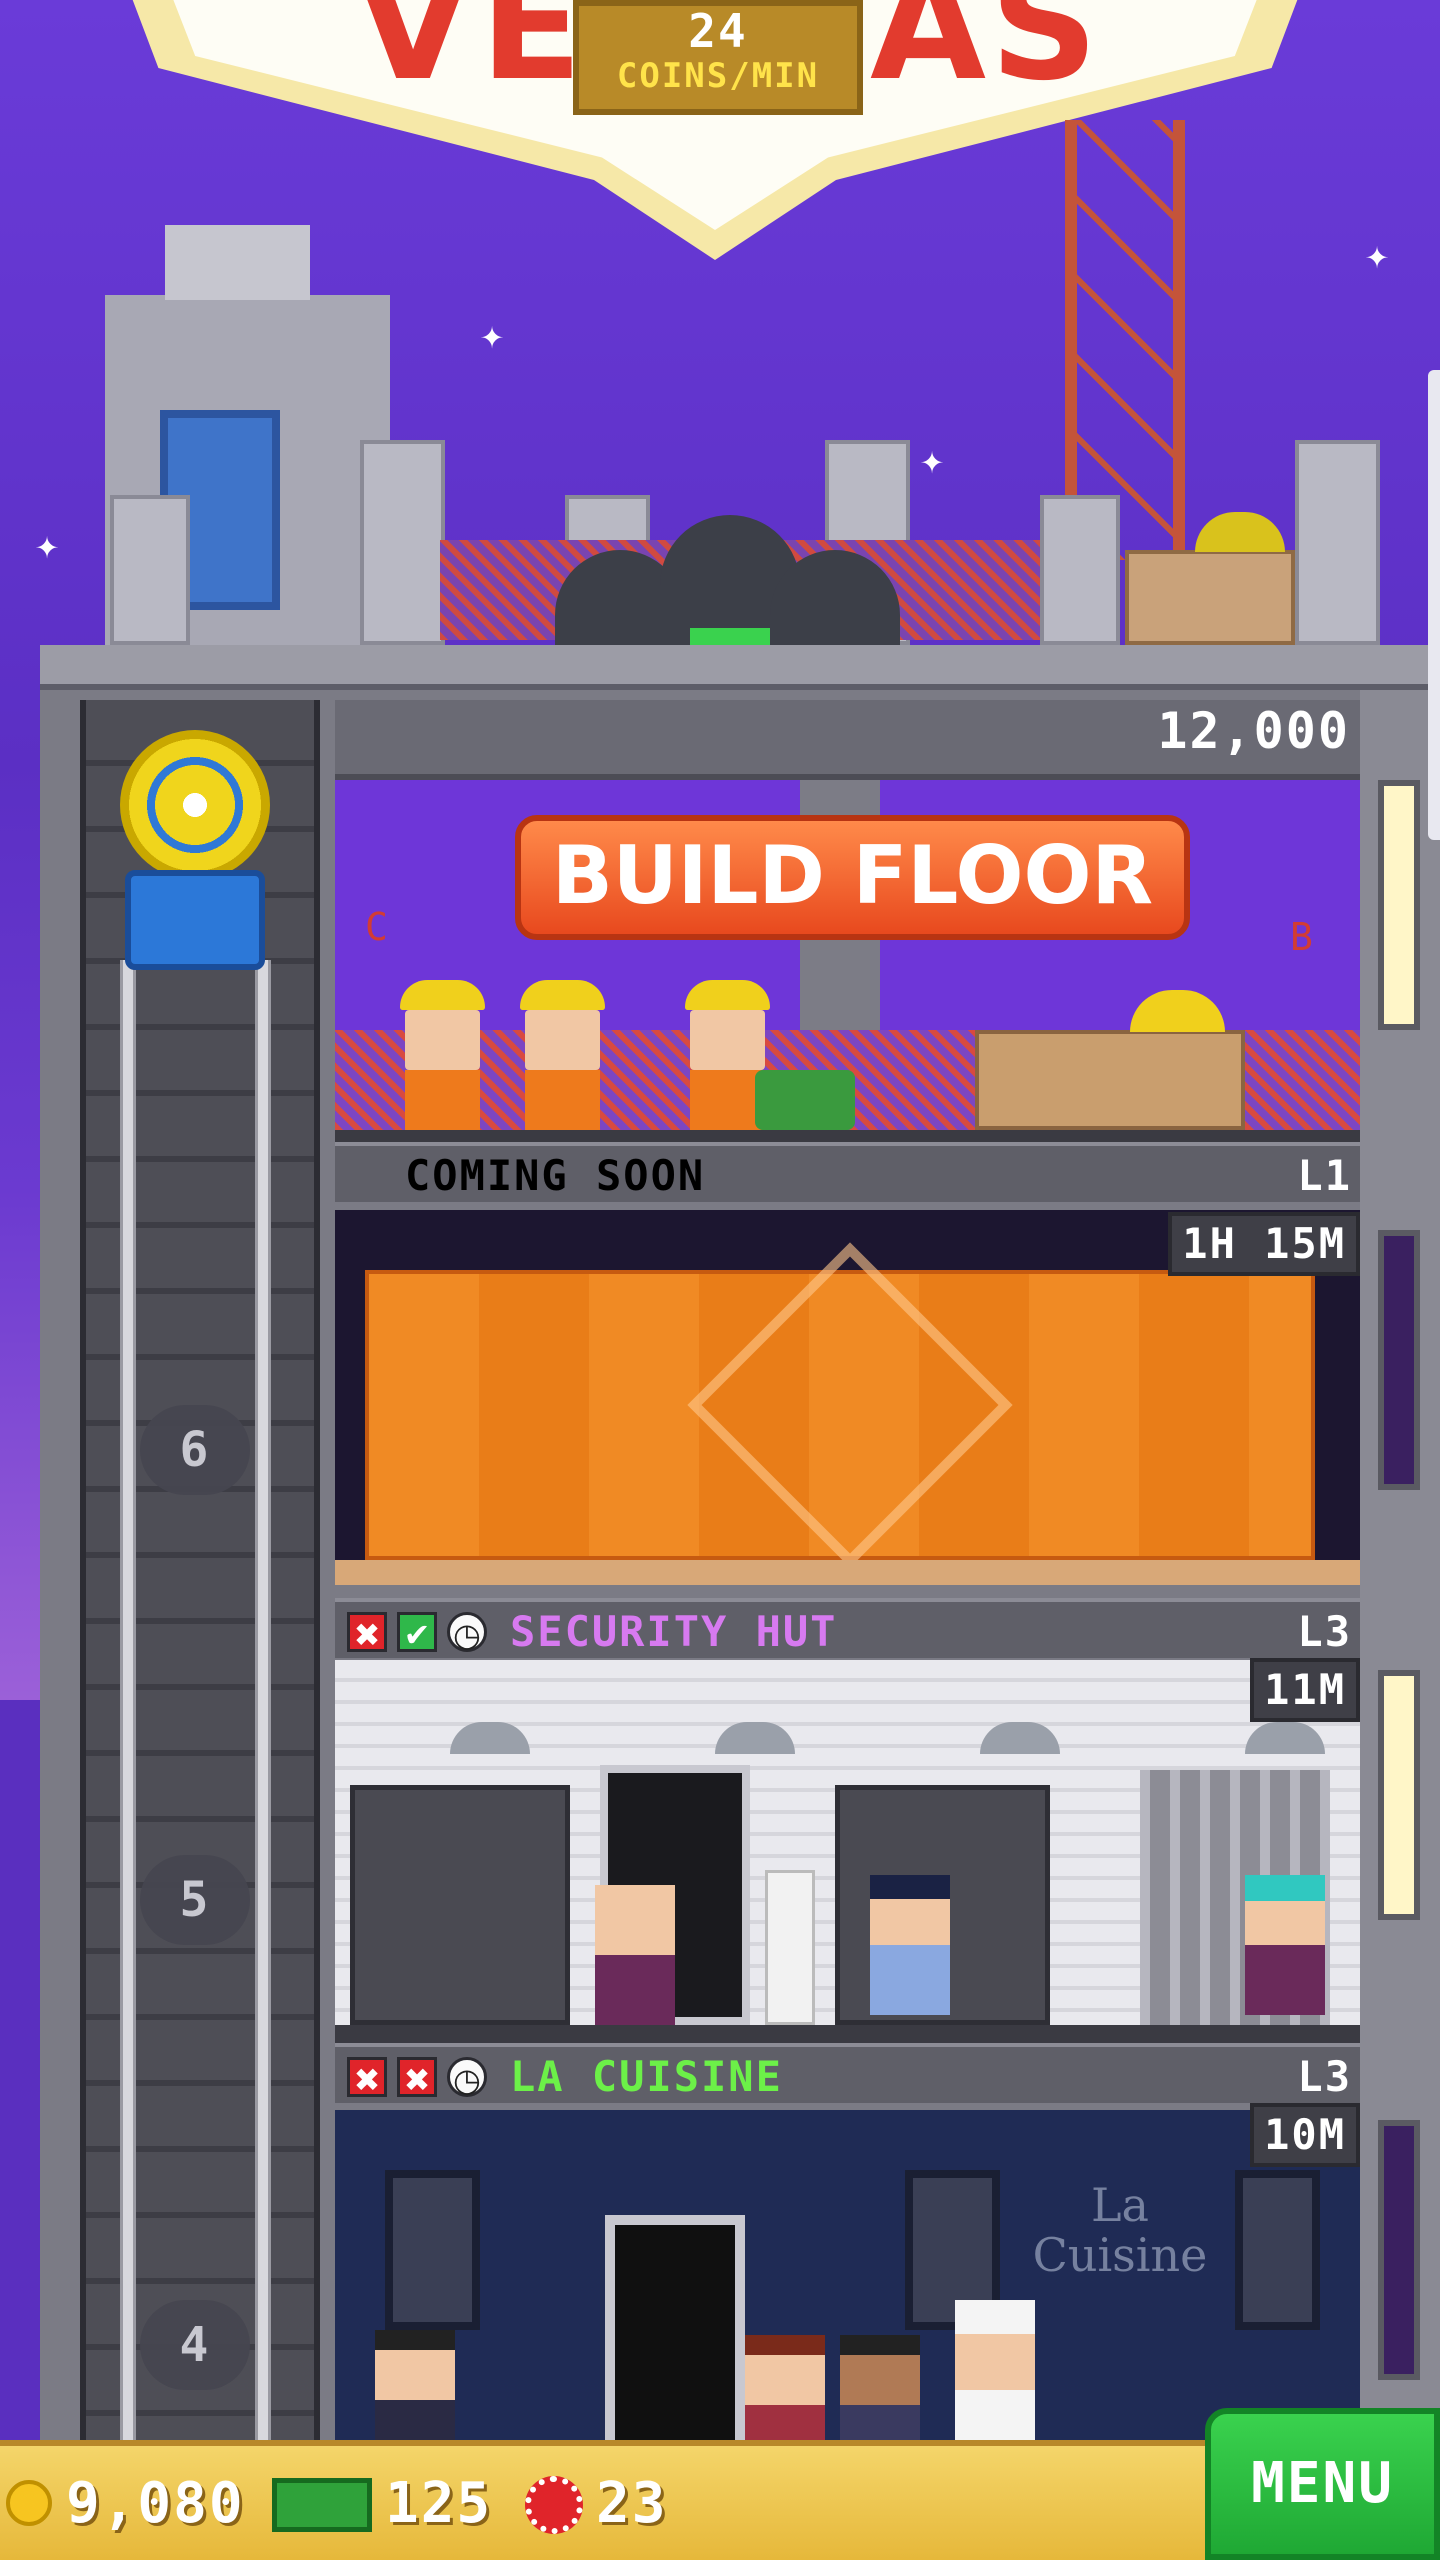  I want to click on elevator-car, so click(195, 920).